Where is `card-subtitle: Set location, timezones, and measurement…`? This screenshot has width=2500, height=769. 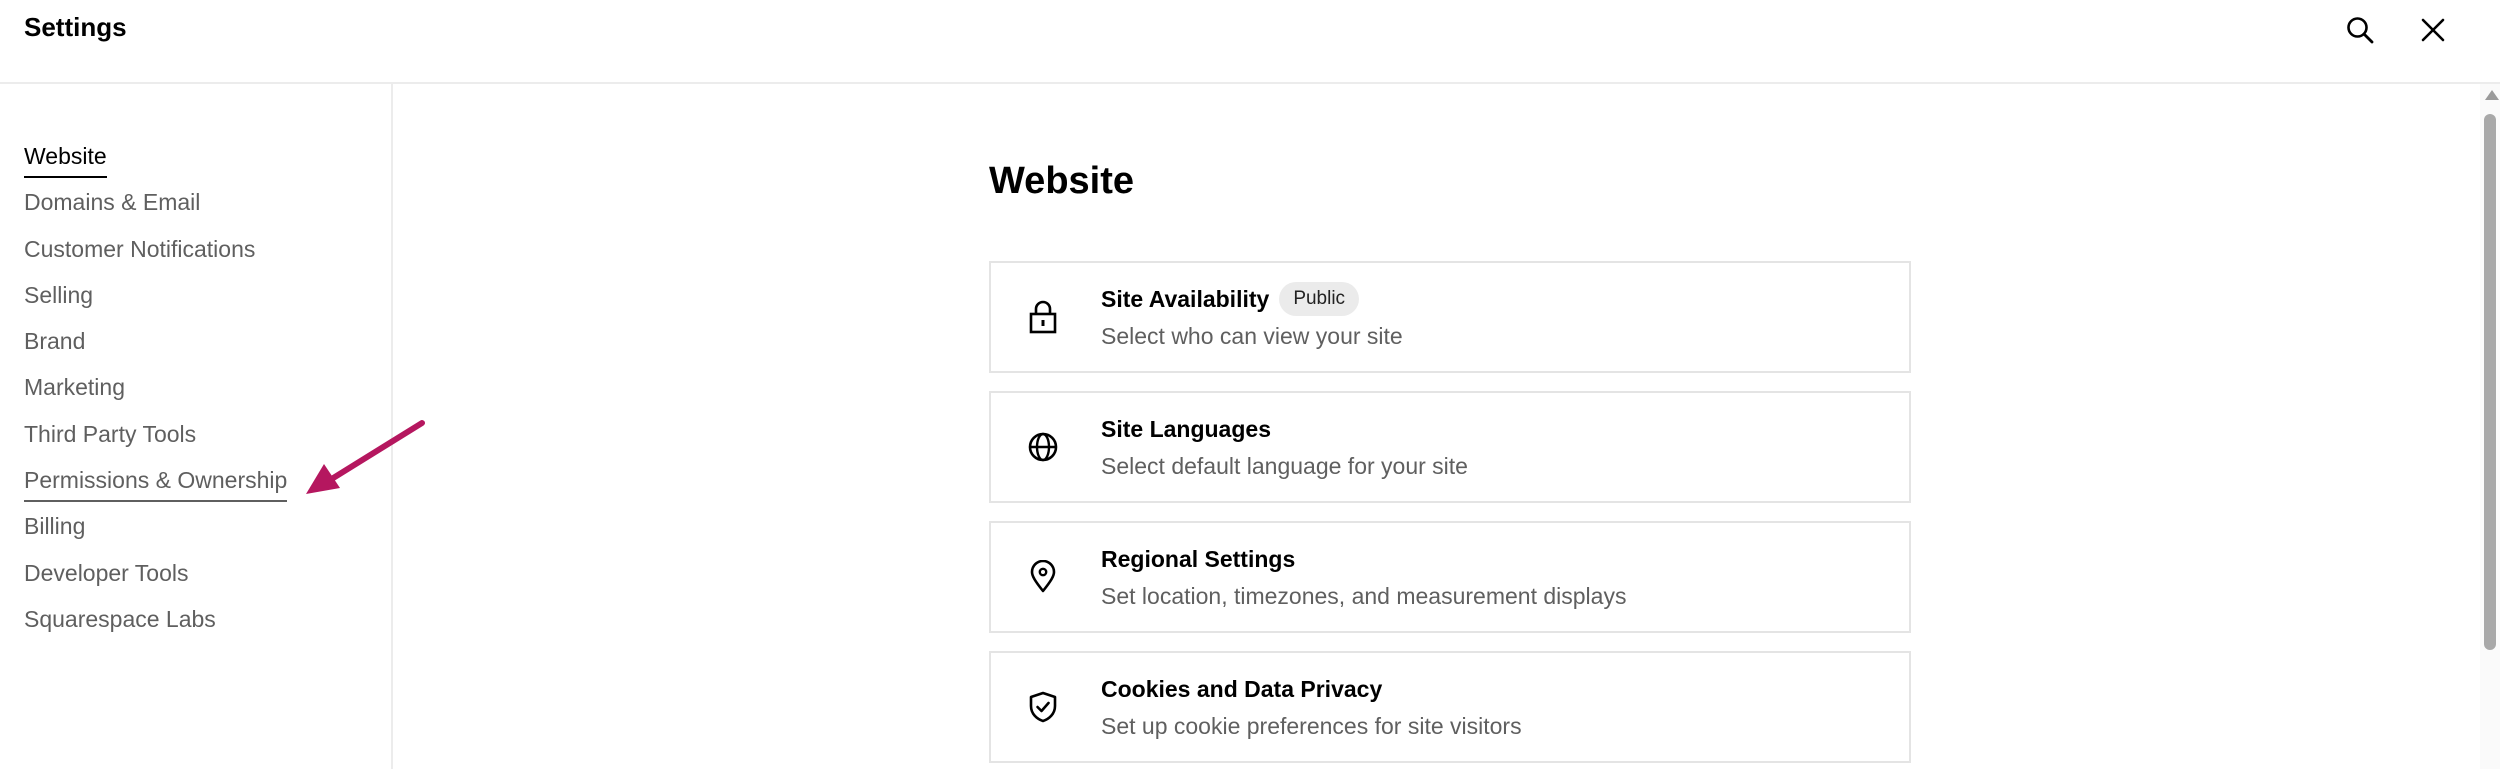
card-subtitle: Set location, timezones, and measurement… is located at coordinates (1364, 596).